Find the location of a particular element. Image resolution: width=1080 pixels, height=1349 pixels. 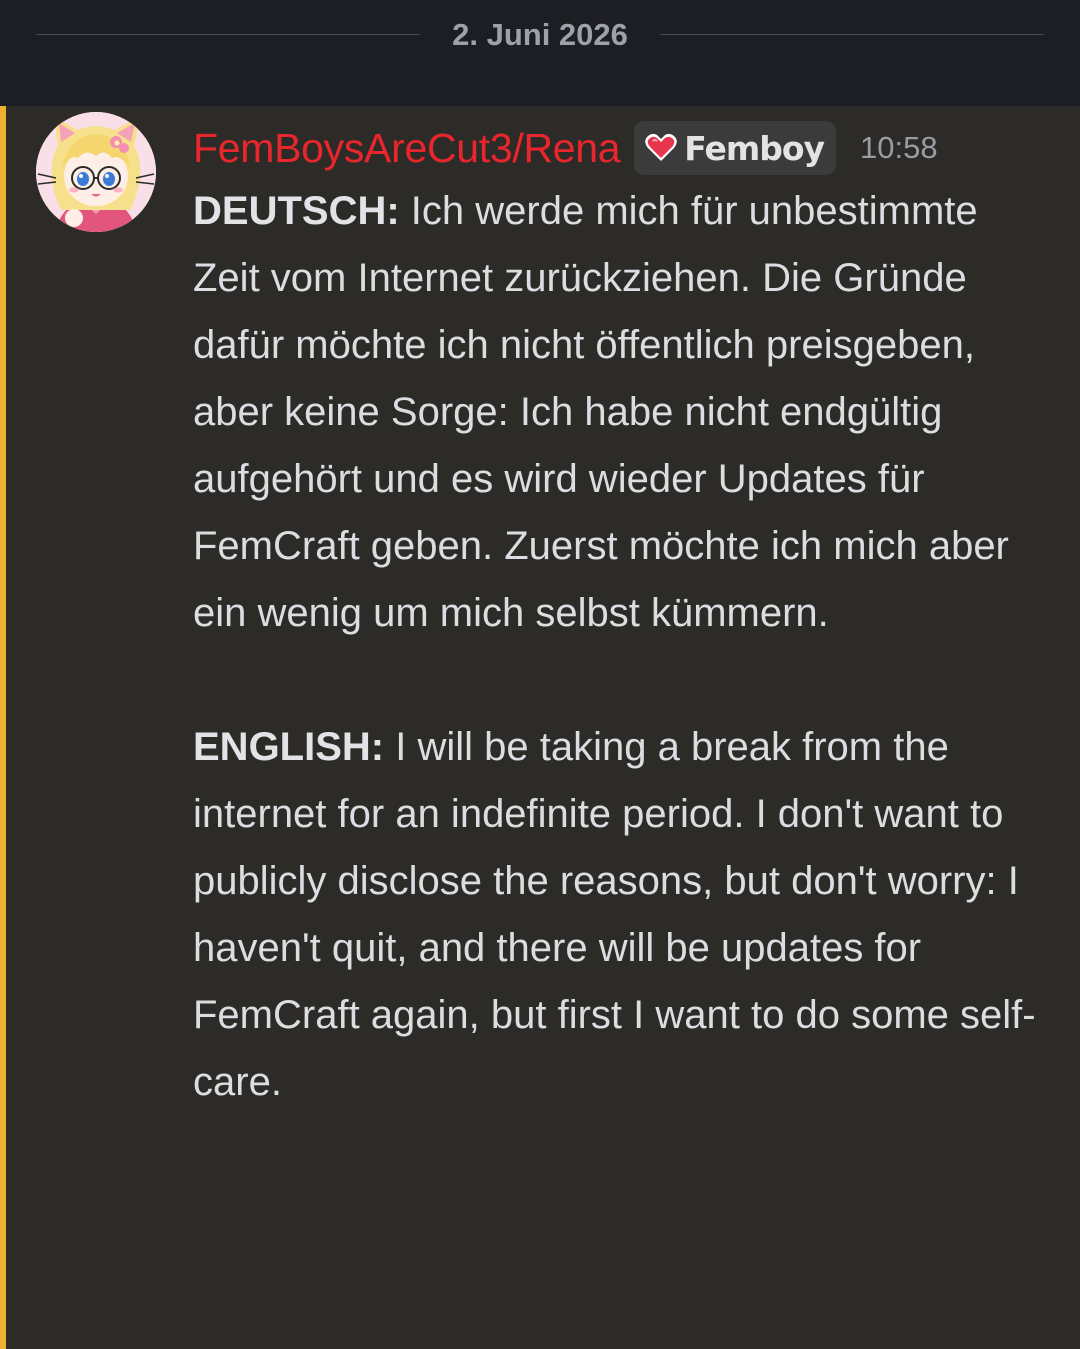

mention-highlight-bar is located at coordinates (3, 727).